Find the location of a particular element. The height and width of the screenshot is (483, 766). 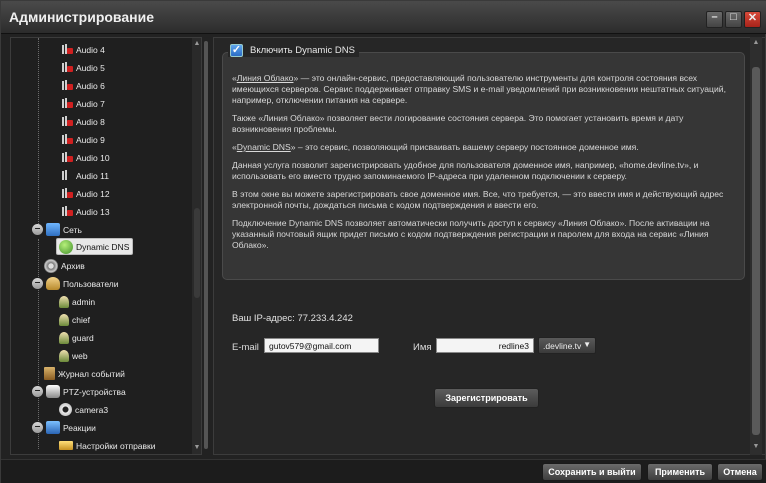

tree-item-label: web is located at coordinates (80, 355).